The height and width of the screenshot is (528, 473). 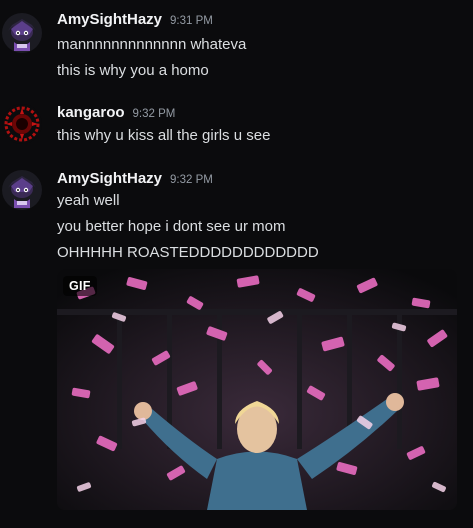 I want to click on kangaroo-avatar-icon, so click(x=22, y=124).